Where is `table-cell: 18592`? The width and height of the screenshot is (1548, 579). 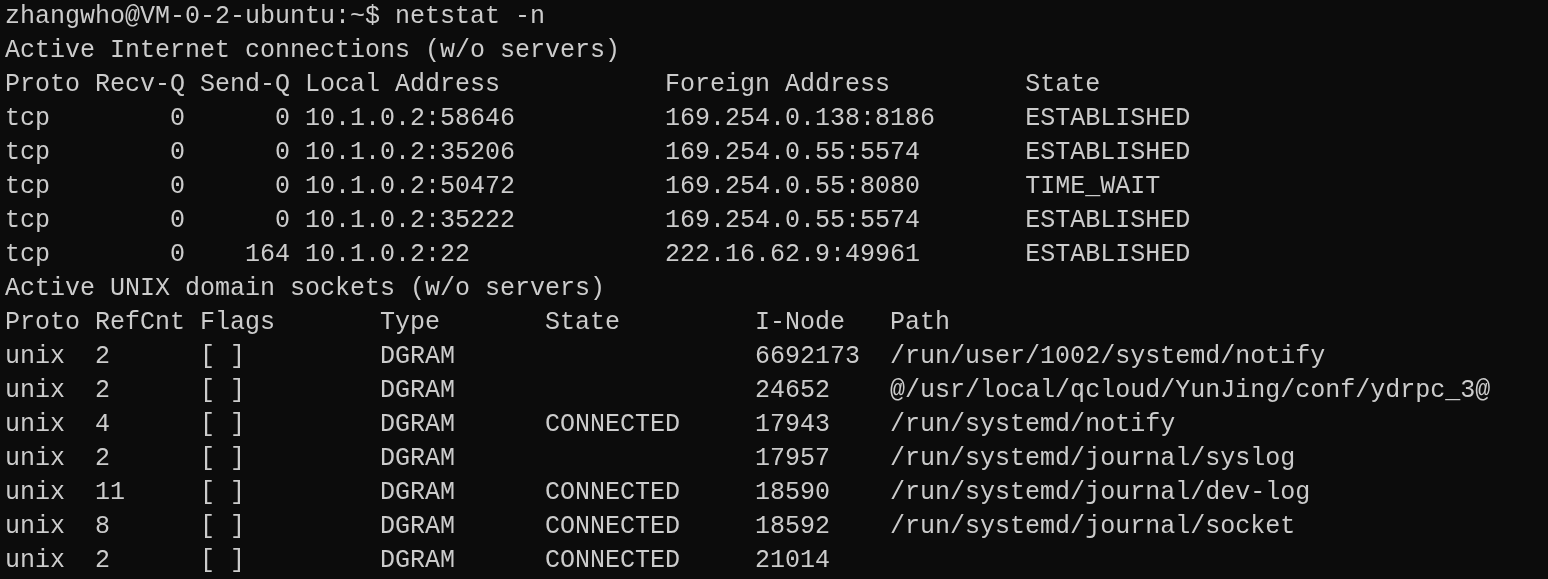 table-cell: 18592 is located at coordinates (793, 526).